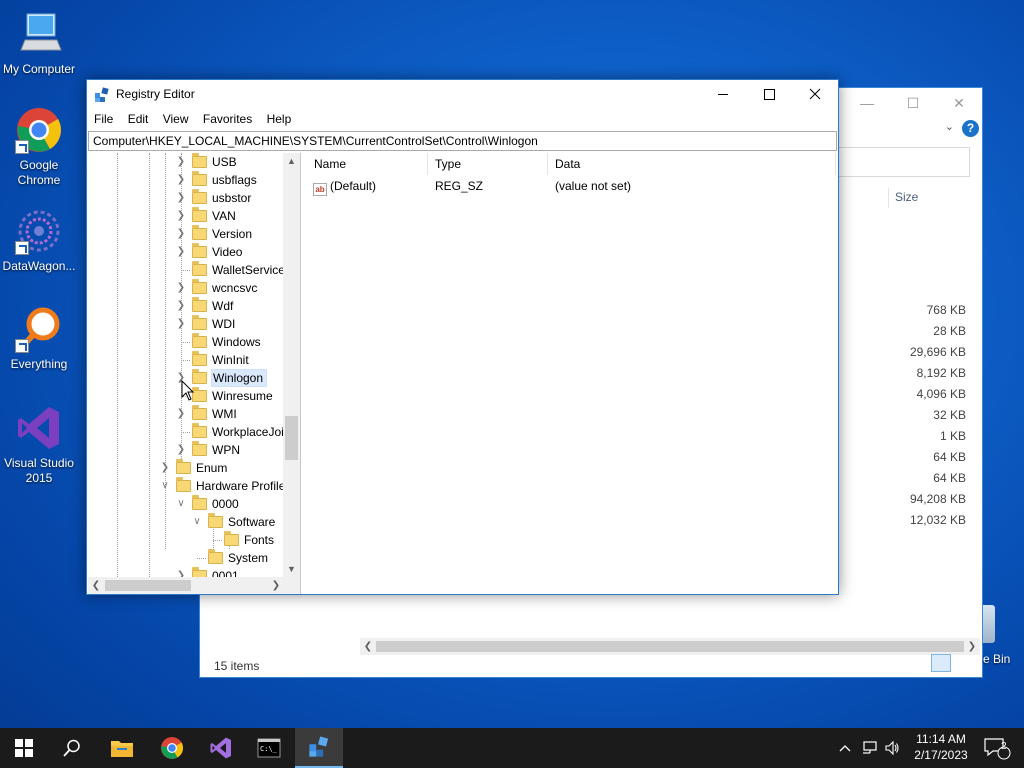  Describe the element at coordinates (208, 414) in the screenshot. I see `tree-node: ❯ WMI` at that location.